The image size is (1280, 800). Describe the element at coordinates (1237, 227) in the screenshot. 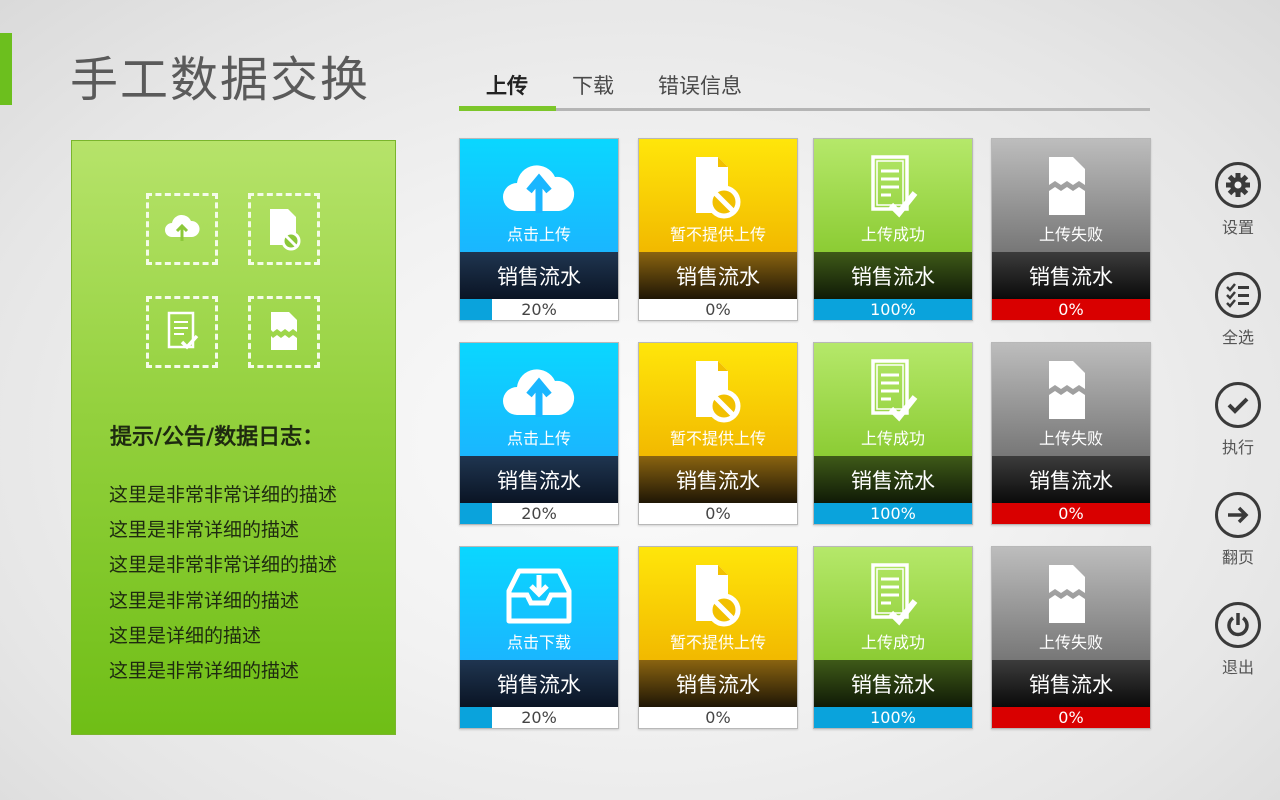

I see `settings-label: 设置` at that location.